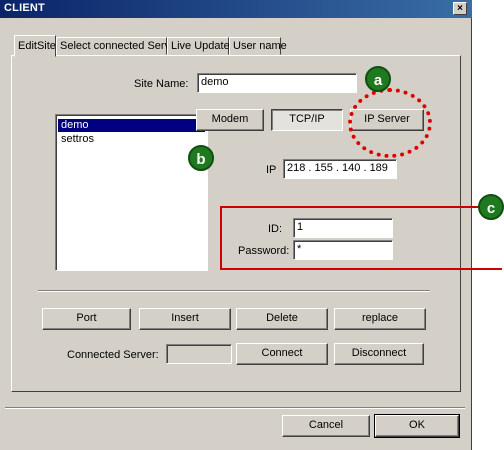 Image resolution: width=504 pixels, height=450 pixels. I want to click on site-name-input: demo, so click(277, 83).